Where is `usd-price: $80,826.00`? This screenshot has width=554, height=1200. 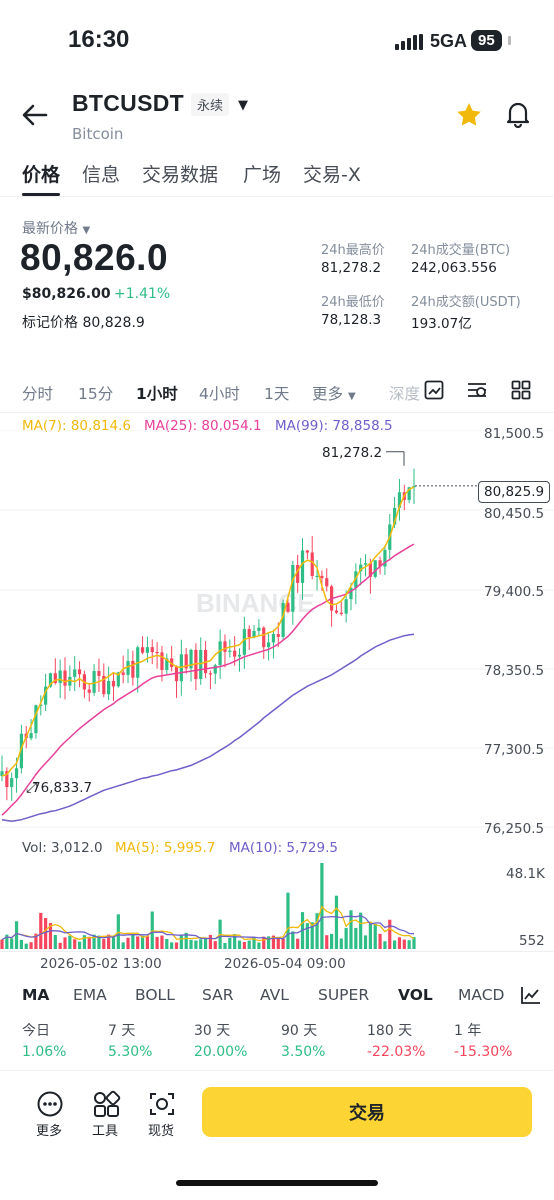
usd-price: $80,826.00 is located at coordinates (66, 294).